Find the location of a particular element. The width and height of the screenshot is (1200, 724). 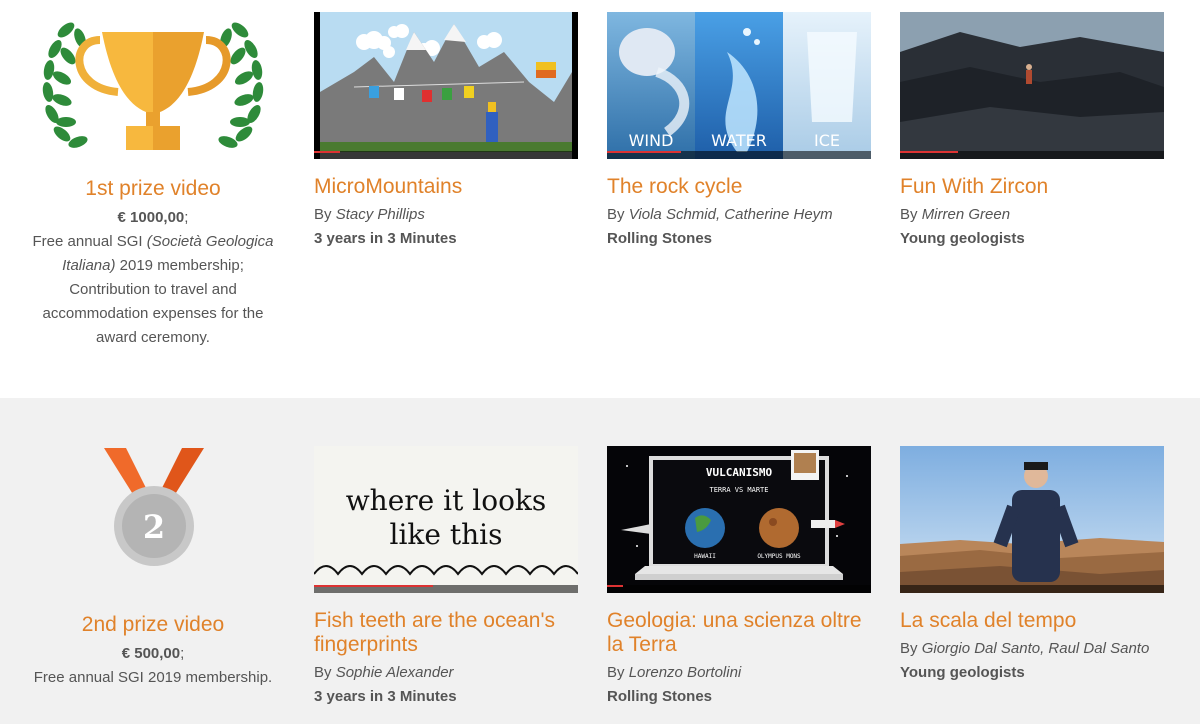

video-title: Fish teeth are the ocean's fingerprints is located at coordinates (446, 633).